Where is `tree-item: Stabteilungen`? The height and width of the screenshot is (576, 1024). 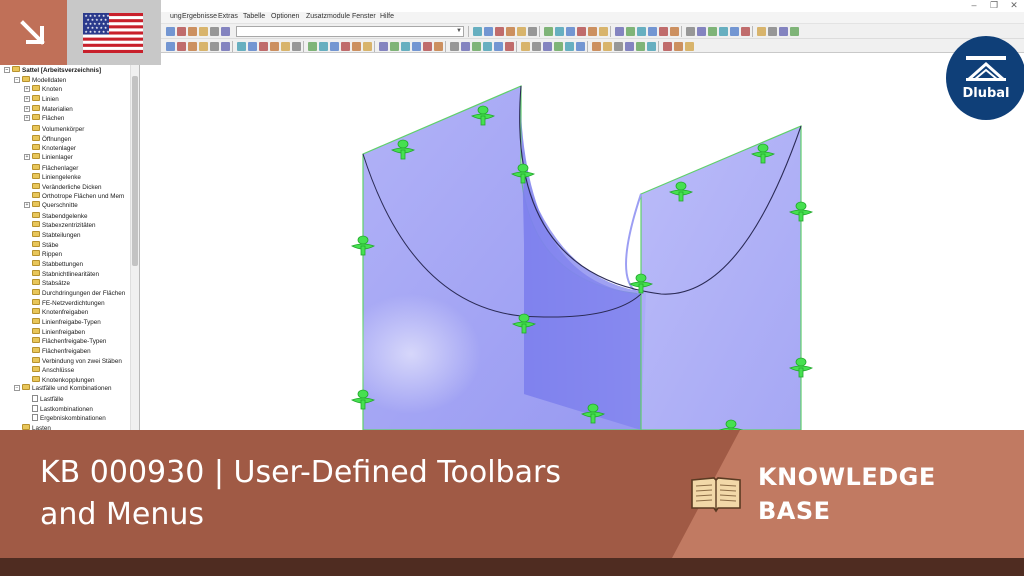 tree-item: Stabteilungen is located at coordinates (52, 235).